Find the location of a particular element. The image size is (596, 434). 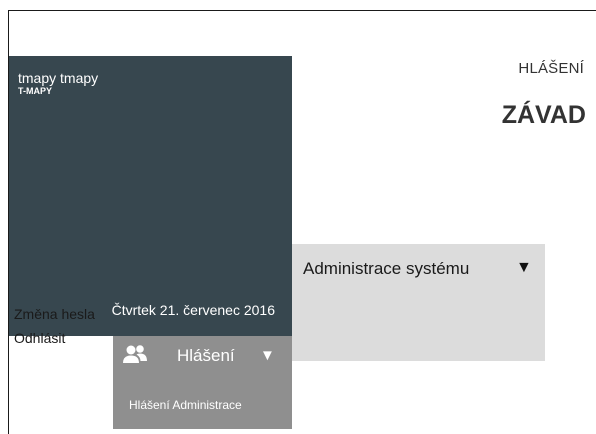

top-divider is located at coordinates (302, 10).